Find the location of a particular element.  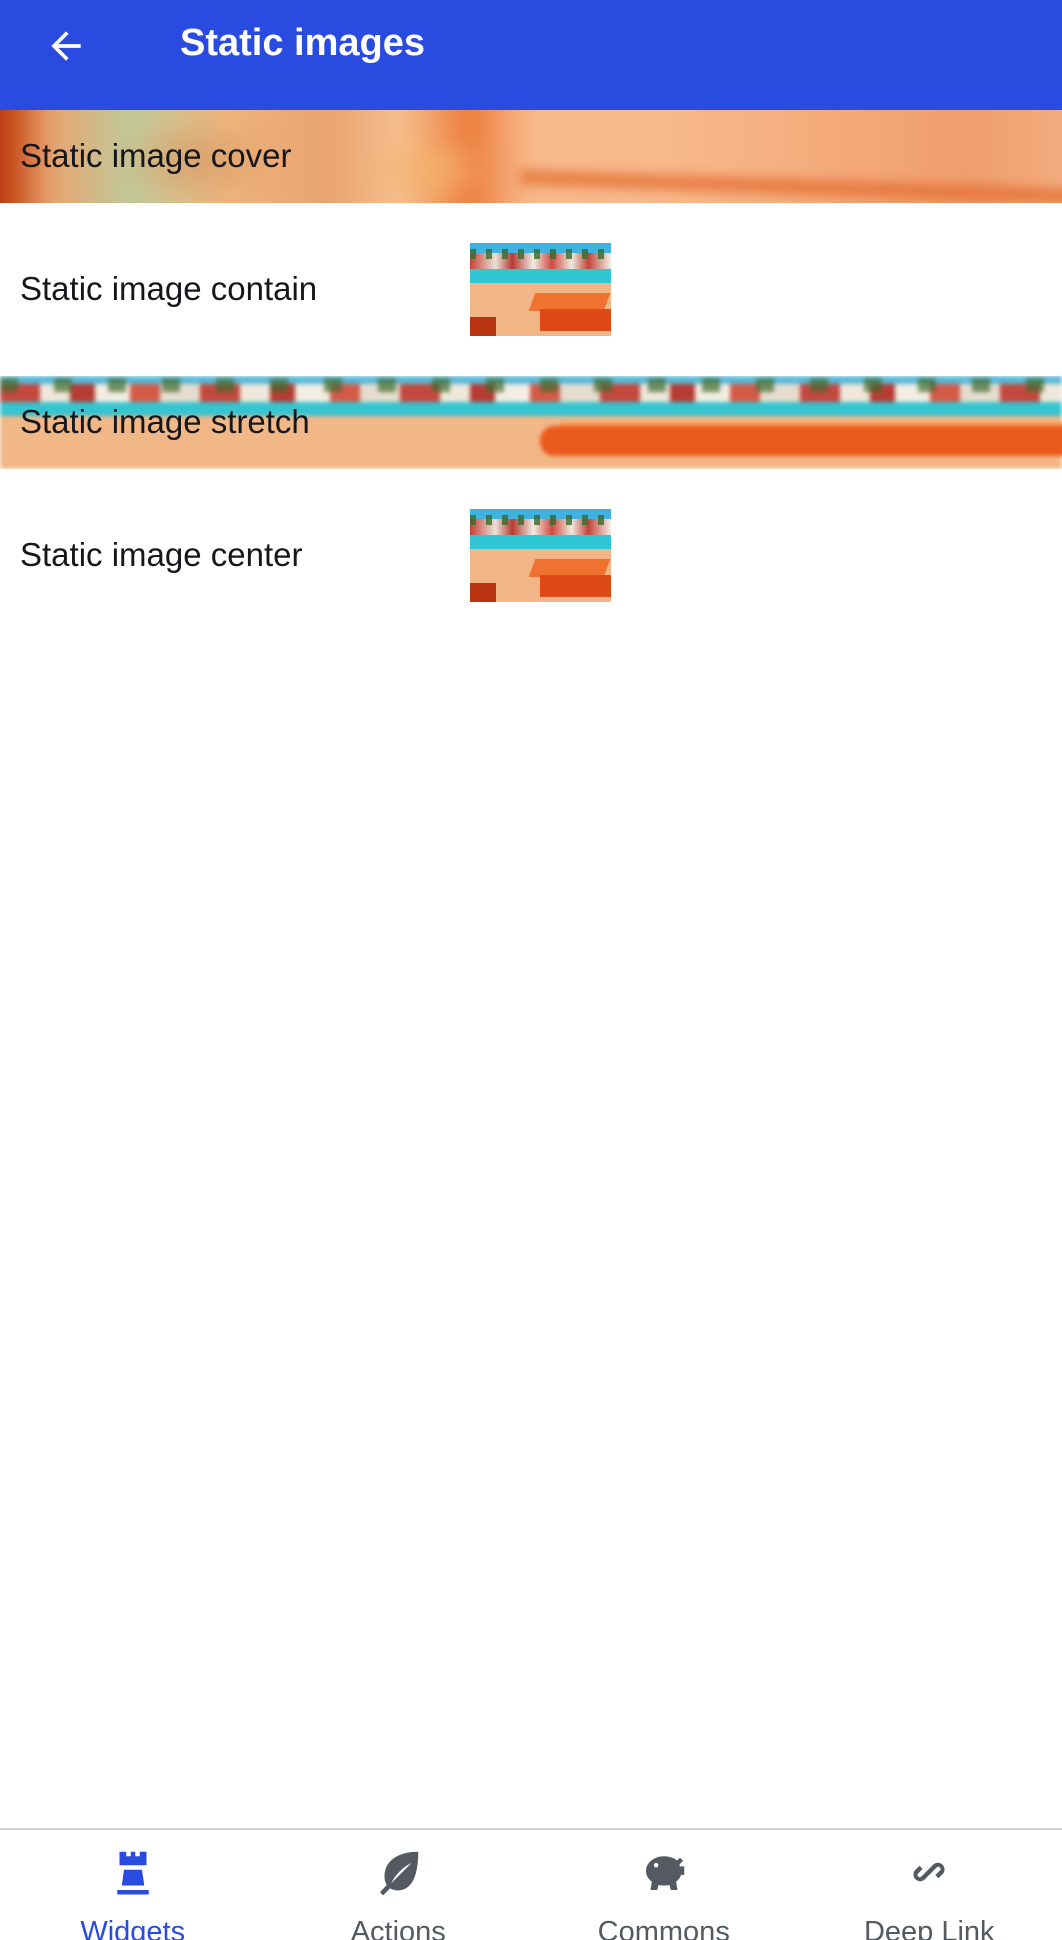

list-item-center: Static image center is located at coordinates (531, 555).